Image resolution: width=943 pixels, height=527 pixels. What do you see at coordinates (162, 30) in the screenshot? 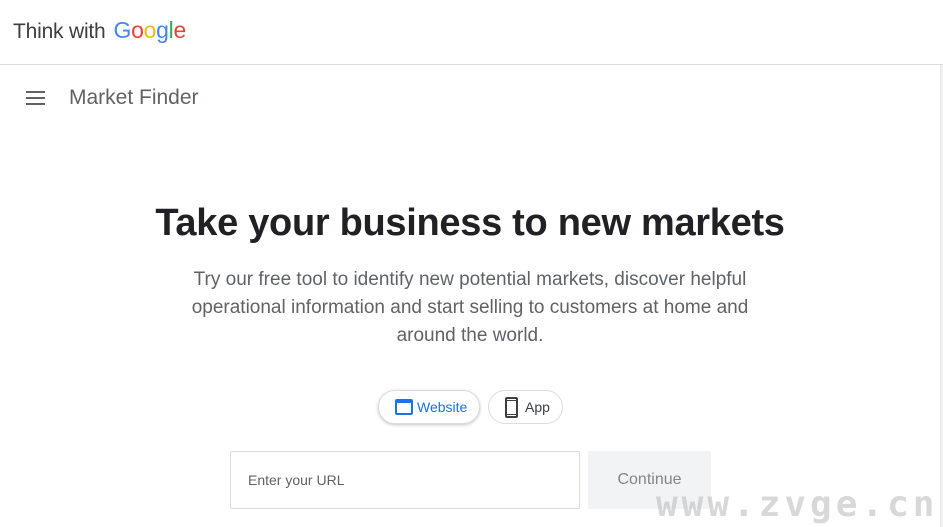
I see `google-letter: g` at bounding box center [162, 30].